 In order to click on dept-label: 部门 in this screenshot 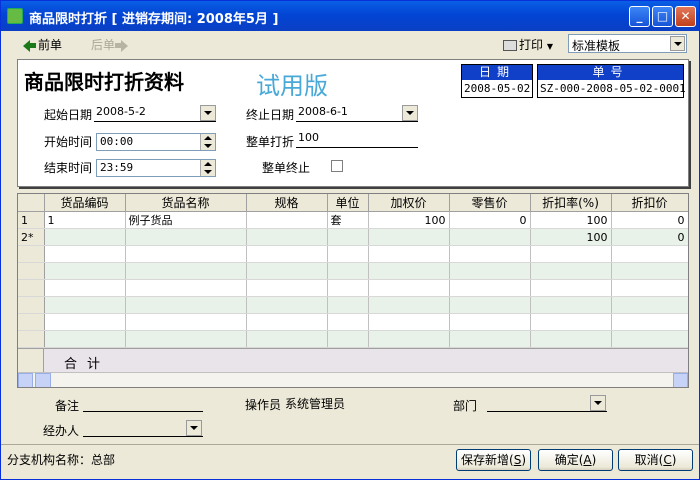, I will do `click(465, 406)`.